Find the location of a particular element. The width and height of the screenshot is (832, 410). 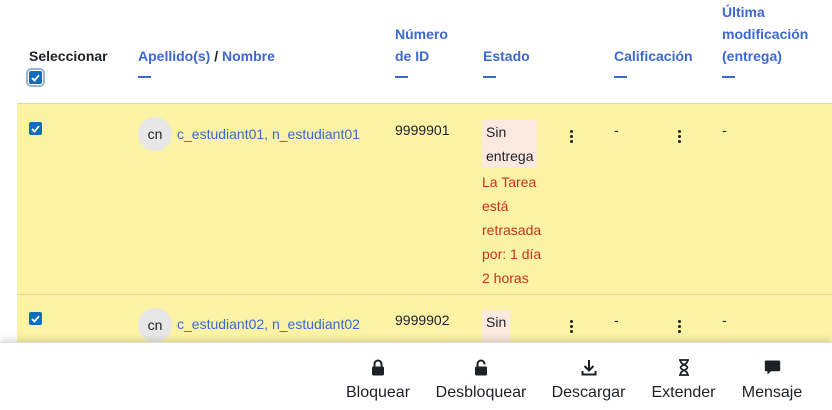

select-header: Seleccionar is located at coordinates (68, 56).